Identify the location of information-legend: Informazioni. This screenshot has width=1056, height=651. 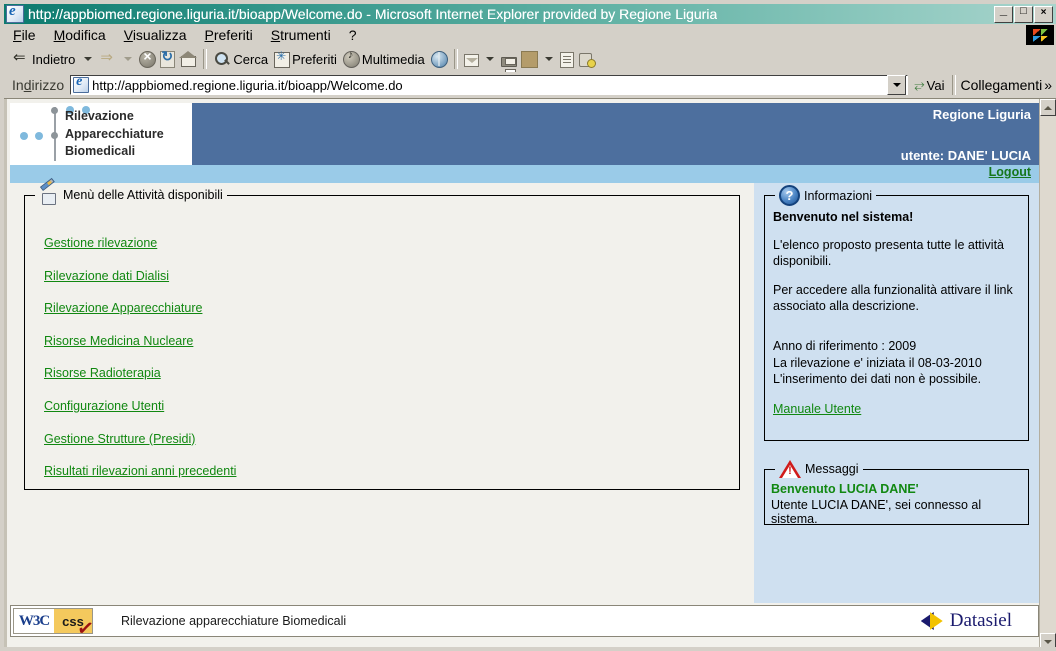
(826, 195).